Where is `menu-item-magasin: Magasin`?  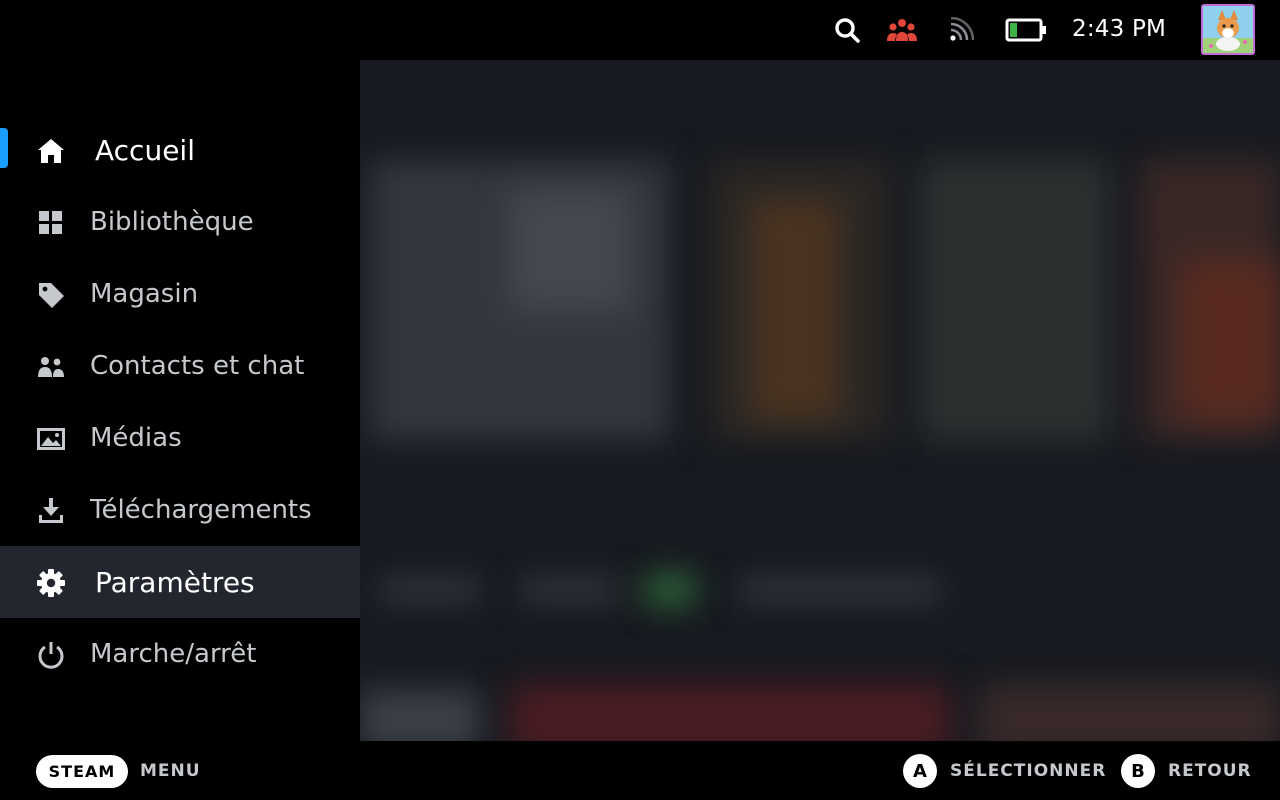
menu-item-magasin: Magasin is located at coordinates (180, 294).